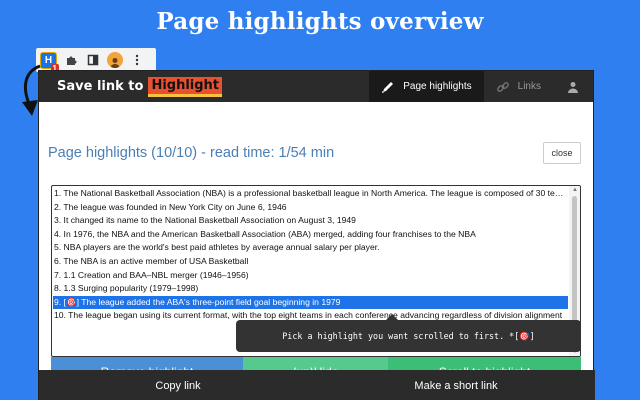 The height and width of the screenshot is (400, 640). What do you see at coordinates (456, 386) in the screenshot?
I see `short-link-button: Make a short link` at bounding box center [456, 386].